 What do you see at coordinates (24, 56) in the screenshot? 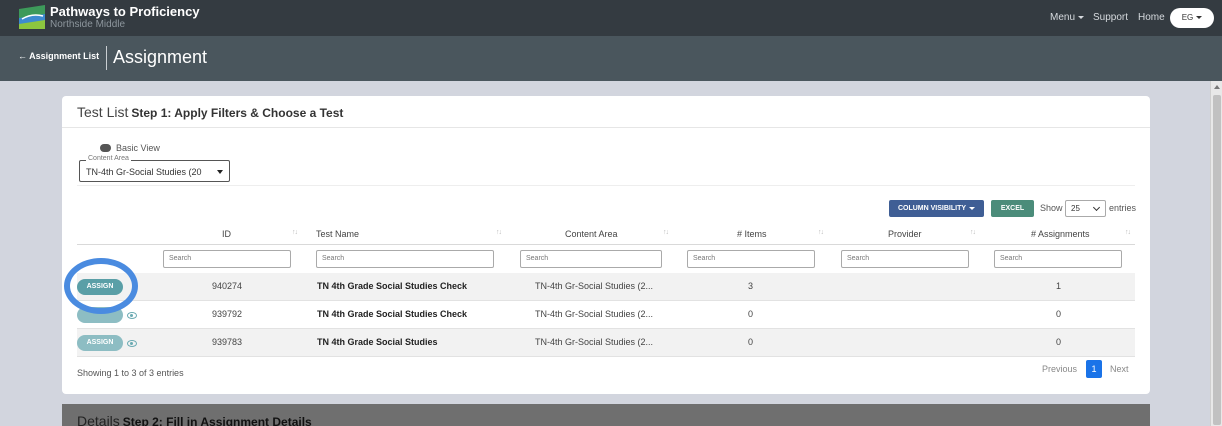
I see `arrow-left-icon: ←` at bounding box center [24, 56].